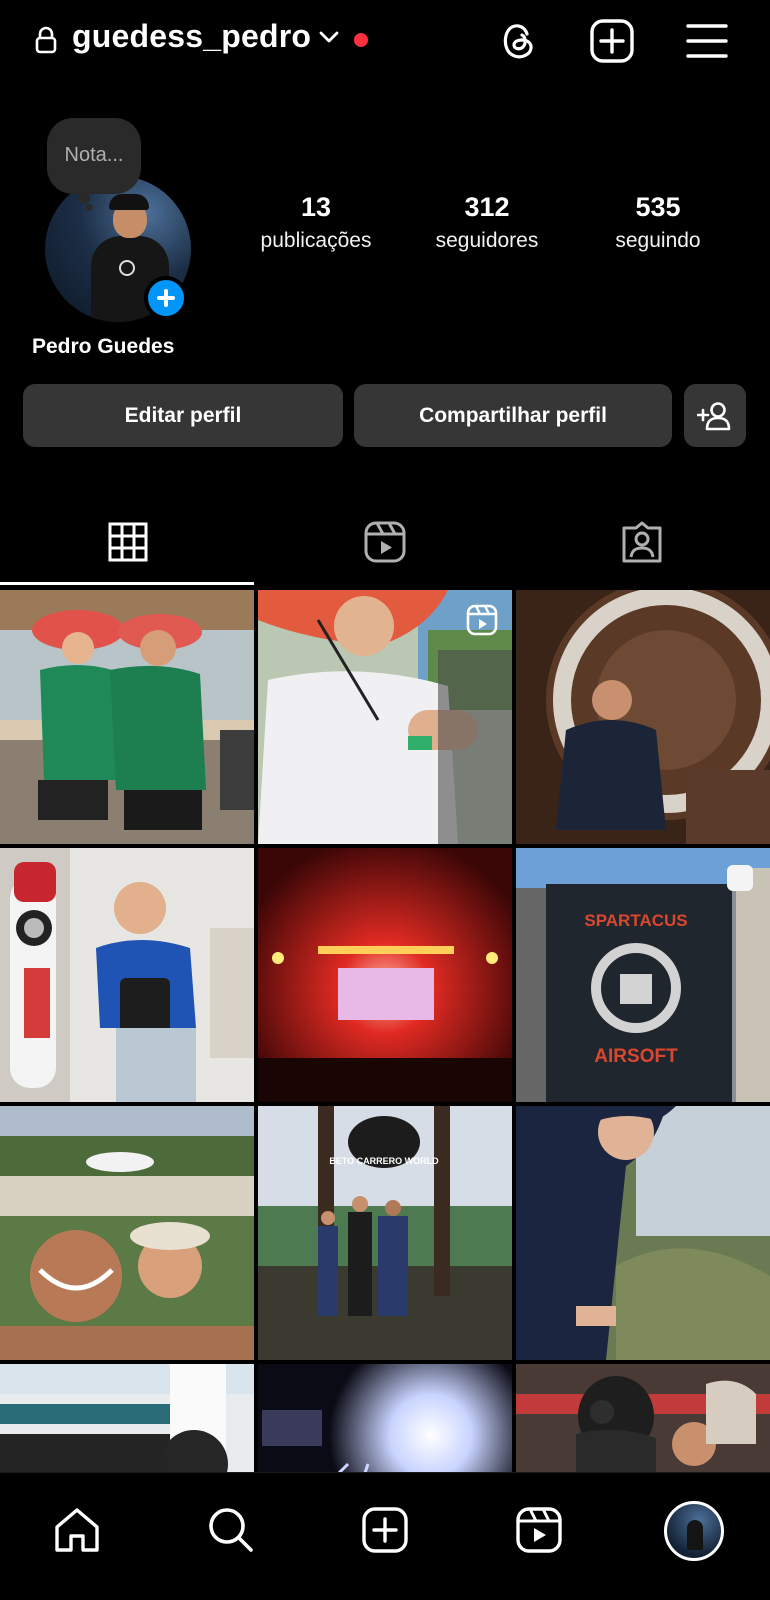 The image size is (770, 1600). Describe the element at coordinates (643, 975) in the screenshot. I see `grid-post-6: SPARTACUS AIRSOFT` at that location.